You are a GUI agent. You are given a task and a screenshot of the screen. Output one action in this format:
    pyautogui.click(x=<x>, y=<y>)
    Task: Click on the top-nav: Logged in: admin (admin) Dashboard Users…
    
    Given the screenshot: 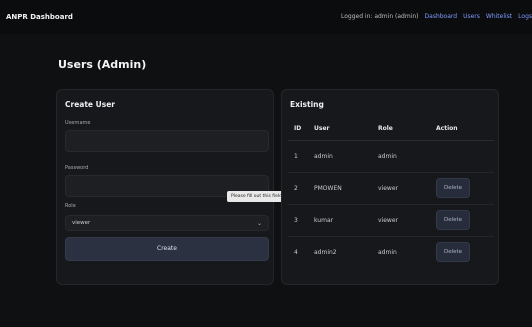 What is the action you would take?
    pyautogui.click(x=436, y=16)
    